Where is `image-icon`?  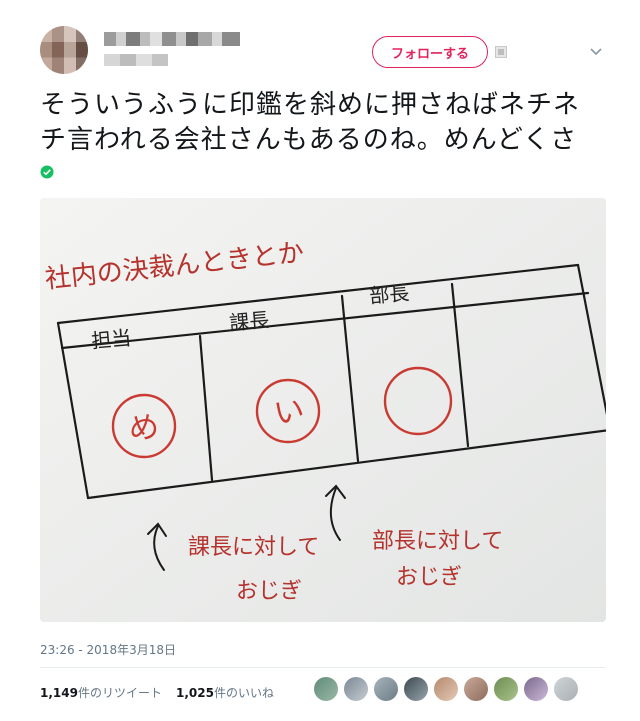 image-icon is located at coordinates (501, 52).